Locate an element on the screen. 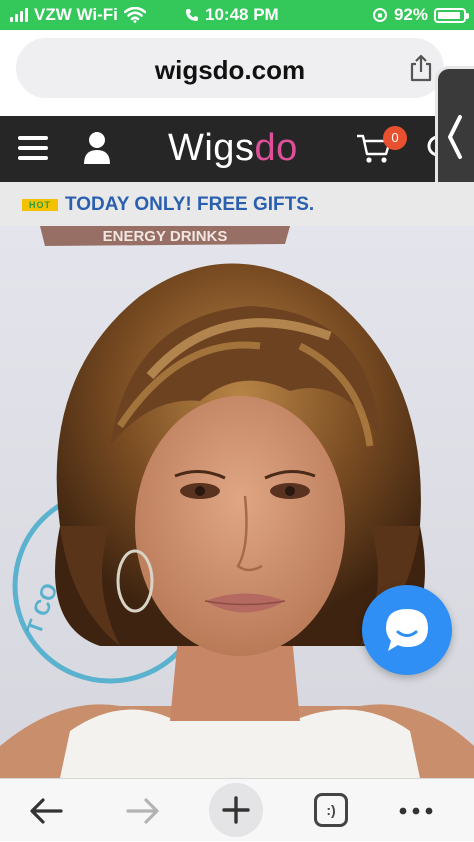 Image resolution: width=474 pixels, height=842 pixels. tabs-label: :) is located at coordinates (331, 810).